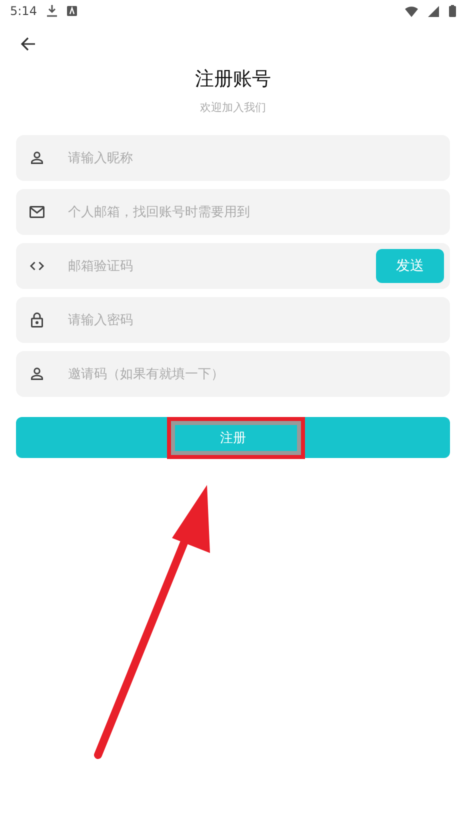 The image size is (466, 830). I want to click on battery-icon, so click(452, 11).